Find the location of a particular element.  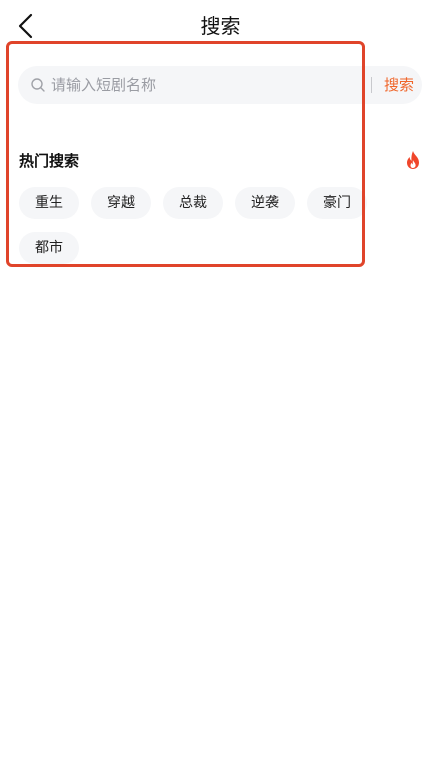

header-bar: 搜索 is located at coordinates (220, 26).